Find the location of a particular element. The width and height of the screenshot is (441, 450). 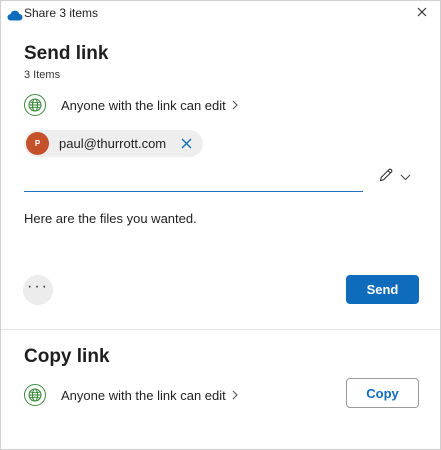

close-icon is located at coordinates (422, 13).